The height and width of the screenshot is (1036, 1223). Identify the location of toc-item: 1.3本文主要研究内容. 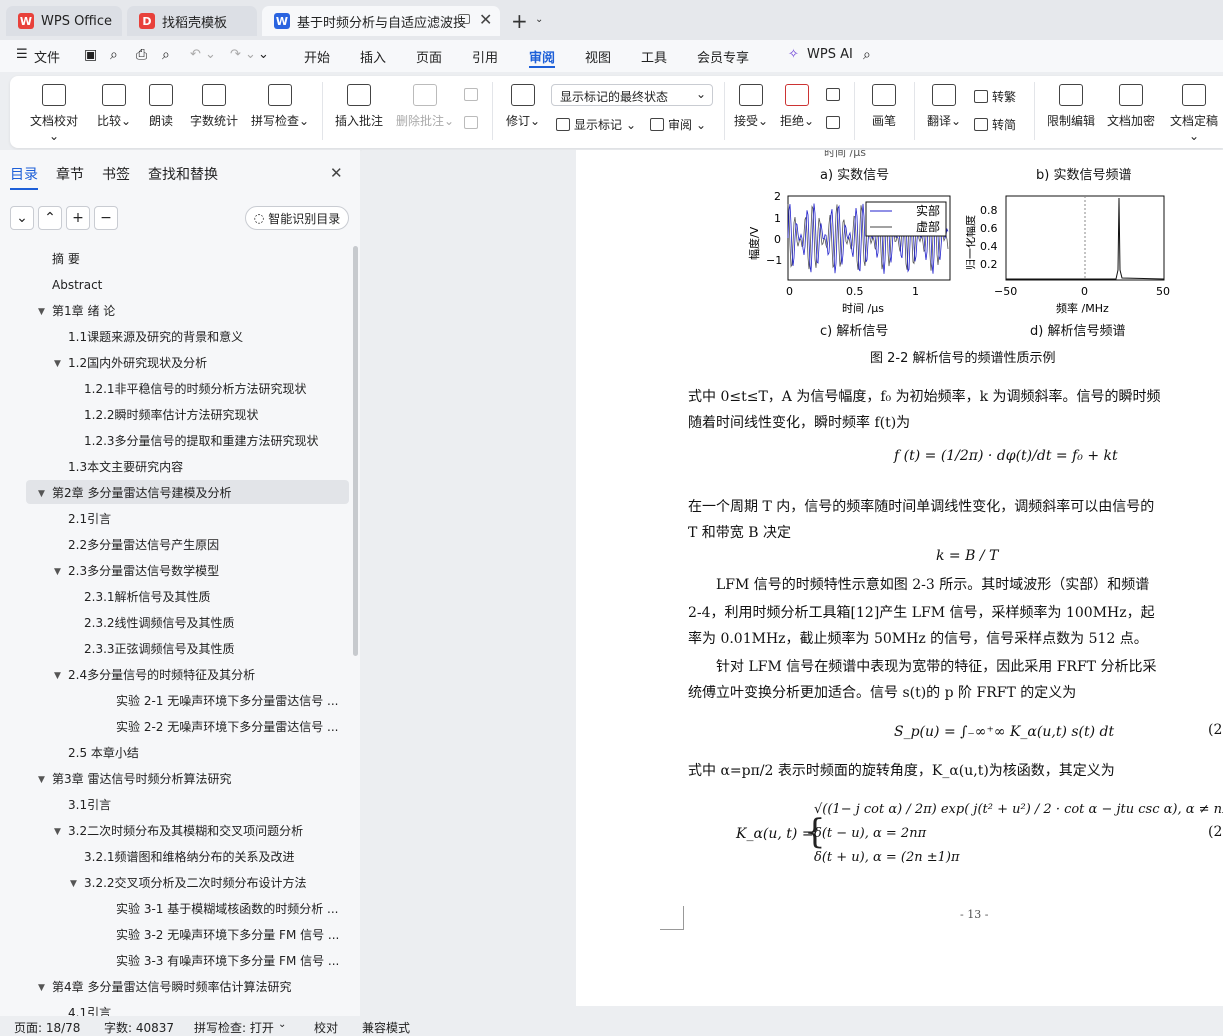
(207, 467).